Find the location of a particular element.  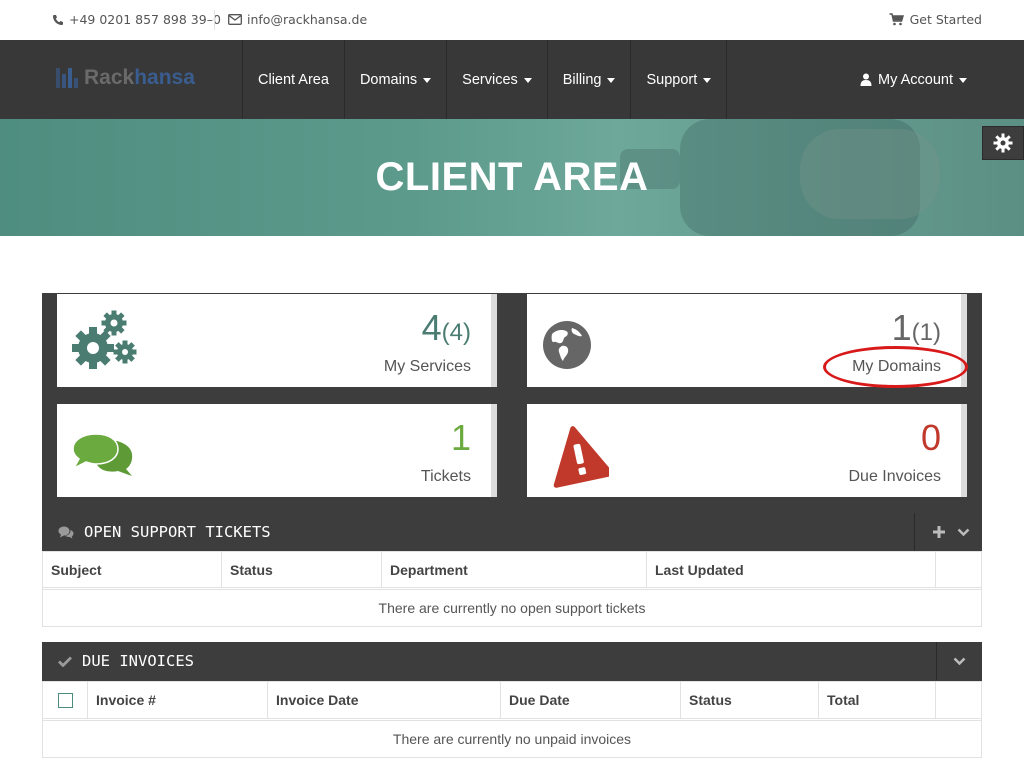

open-tickets-title: OPEN SUPPORT TICKETS is located at coordinates (177, 532).